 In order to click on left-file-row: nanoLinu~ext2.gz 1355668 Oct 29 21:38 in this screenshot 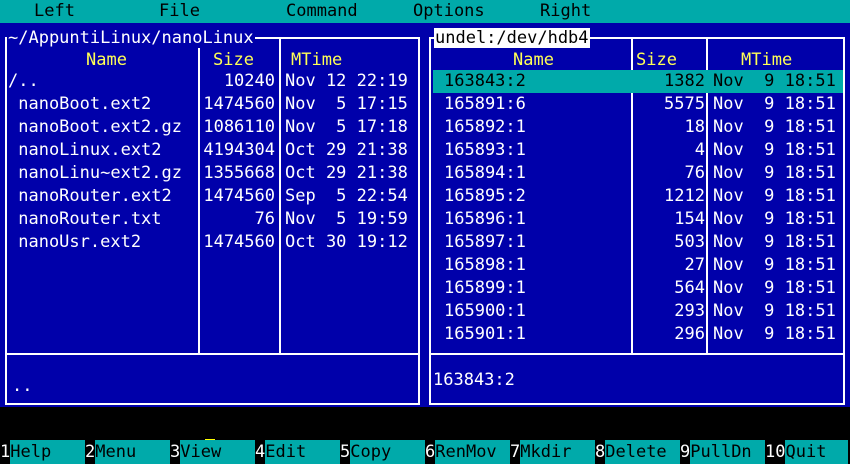, I will do `click(212, 173)`.